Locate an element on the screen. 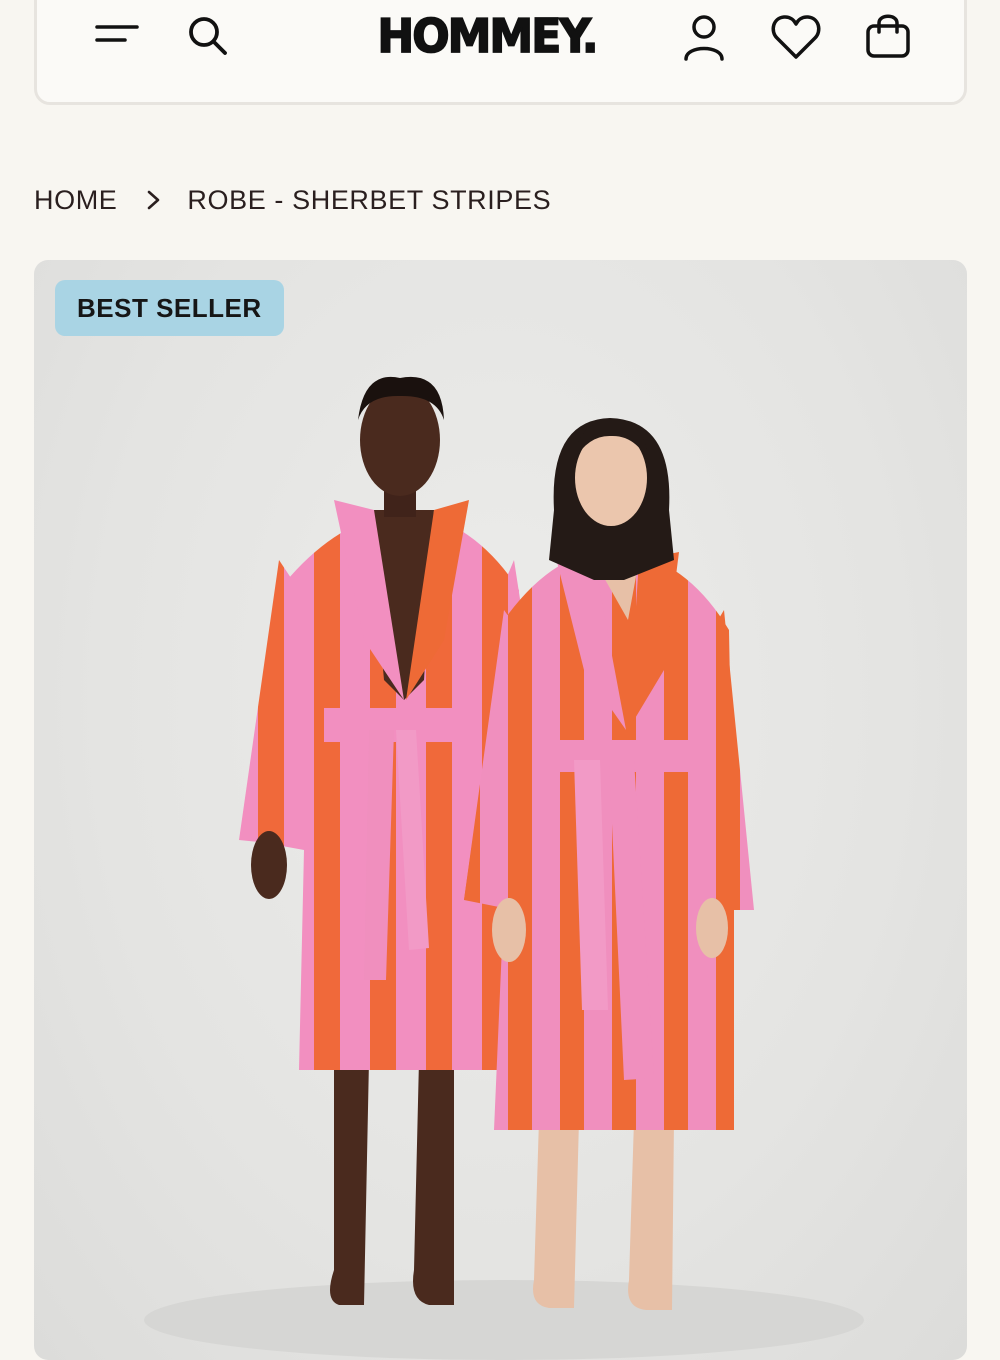 The image size is (1000, 1360). best-seller-badge: BEST SELLER is located at coordinates (169, 308).